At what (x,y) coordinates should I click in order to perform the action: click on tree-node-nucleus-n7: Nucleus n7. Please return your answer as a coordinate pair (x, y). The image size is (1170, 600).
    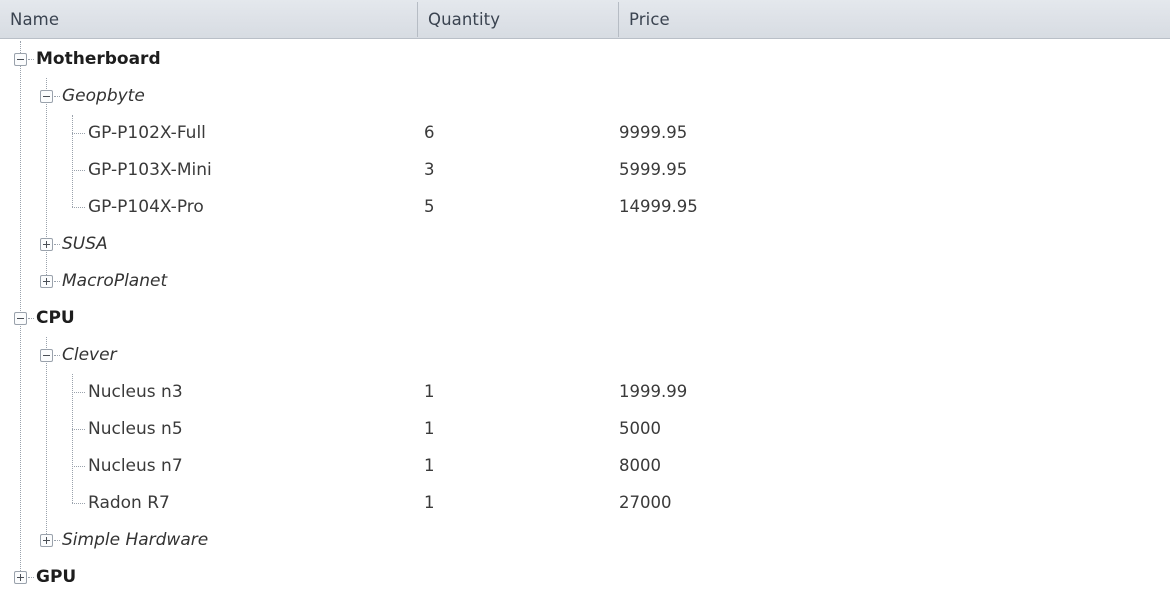
    Looking at the image, I should click on (208, 466).